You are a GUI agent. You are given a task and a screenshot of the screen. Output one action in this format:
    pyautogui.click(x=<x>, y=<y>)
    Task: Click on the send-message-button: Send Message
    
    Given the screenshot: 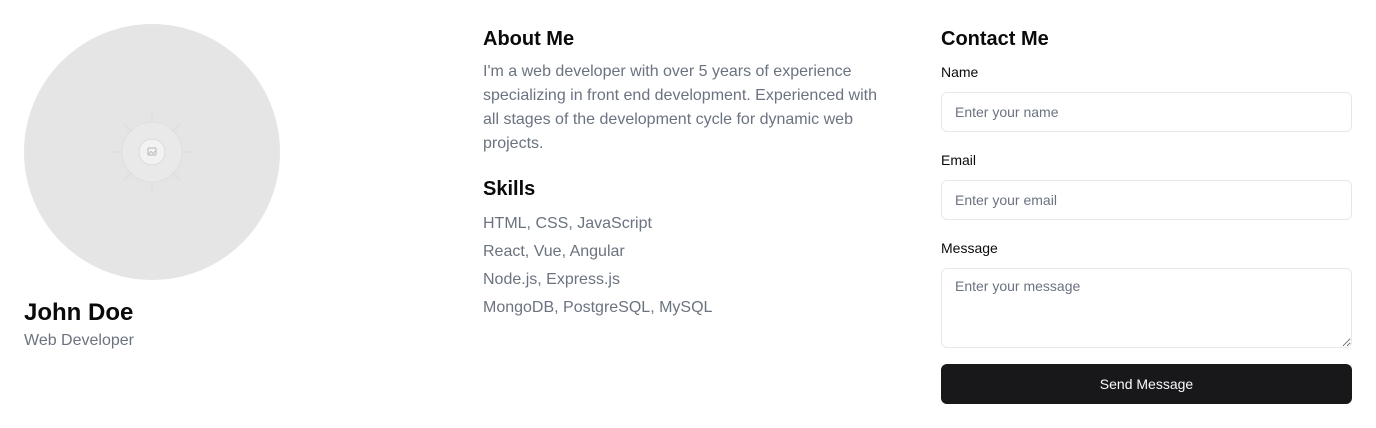 What is the action you would take?
    pyautogui.click(x=1146, y=384)
    